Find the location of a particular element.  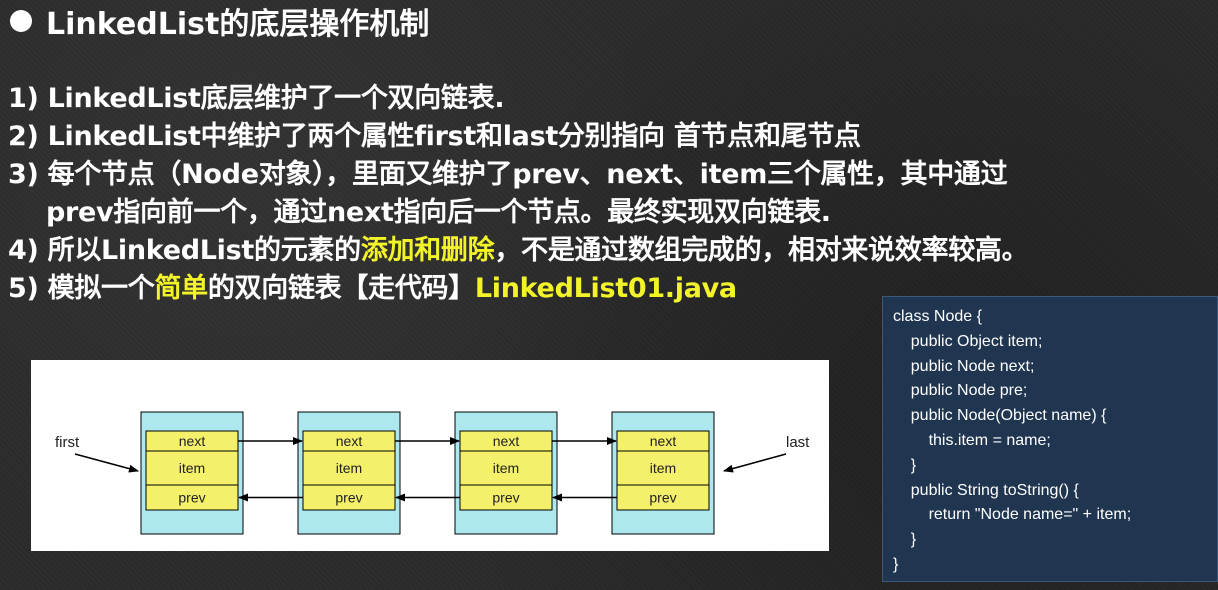

point-5-mid: 的双向链表【走代码】 is located at coordinates (341, 288).